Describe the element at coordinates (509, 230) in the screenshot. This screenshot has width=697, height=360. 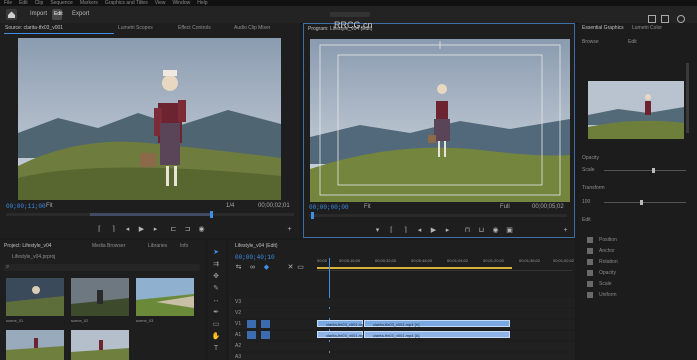
I see `comparison-view-icon: ▣` at that location.